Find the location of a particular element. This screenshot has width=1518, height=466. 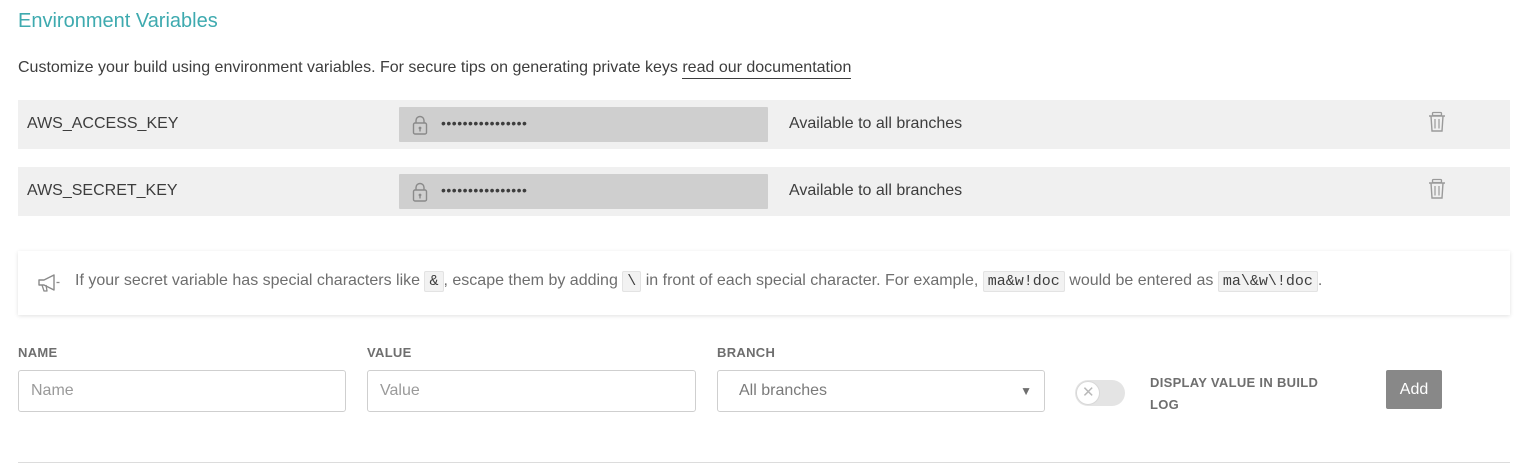

code-backslash: \ is located at coordinates (632, 281).